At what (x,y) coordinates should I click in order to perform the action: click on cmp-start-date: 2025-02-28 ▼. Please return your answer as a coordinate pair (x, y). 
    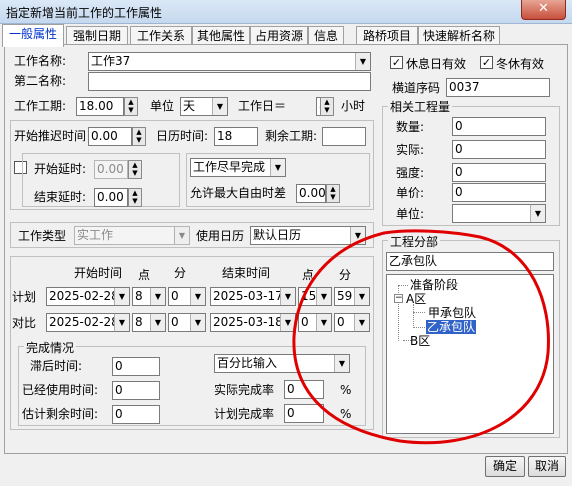
    Looking at the image, I should click on (88, 322).